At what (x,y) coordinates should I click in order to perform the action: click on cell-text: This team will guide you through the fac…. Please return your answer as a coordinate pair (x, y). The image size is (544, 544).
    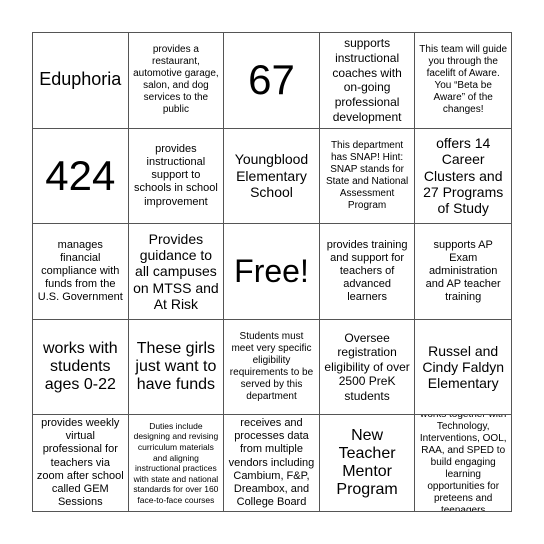
    Looking at the image, I should click on (463, 80).